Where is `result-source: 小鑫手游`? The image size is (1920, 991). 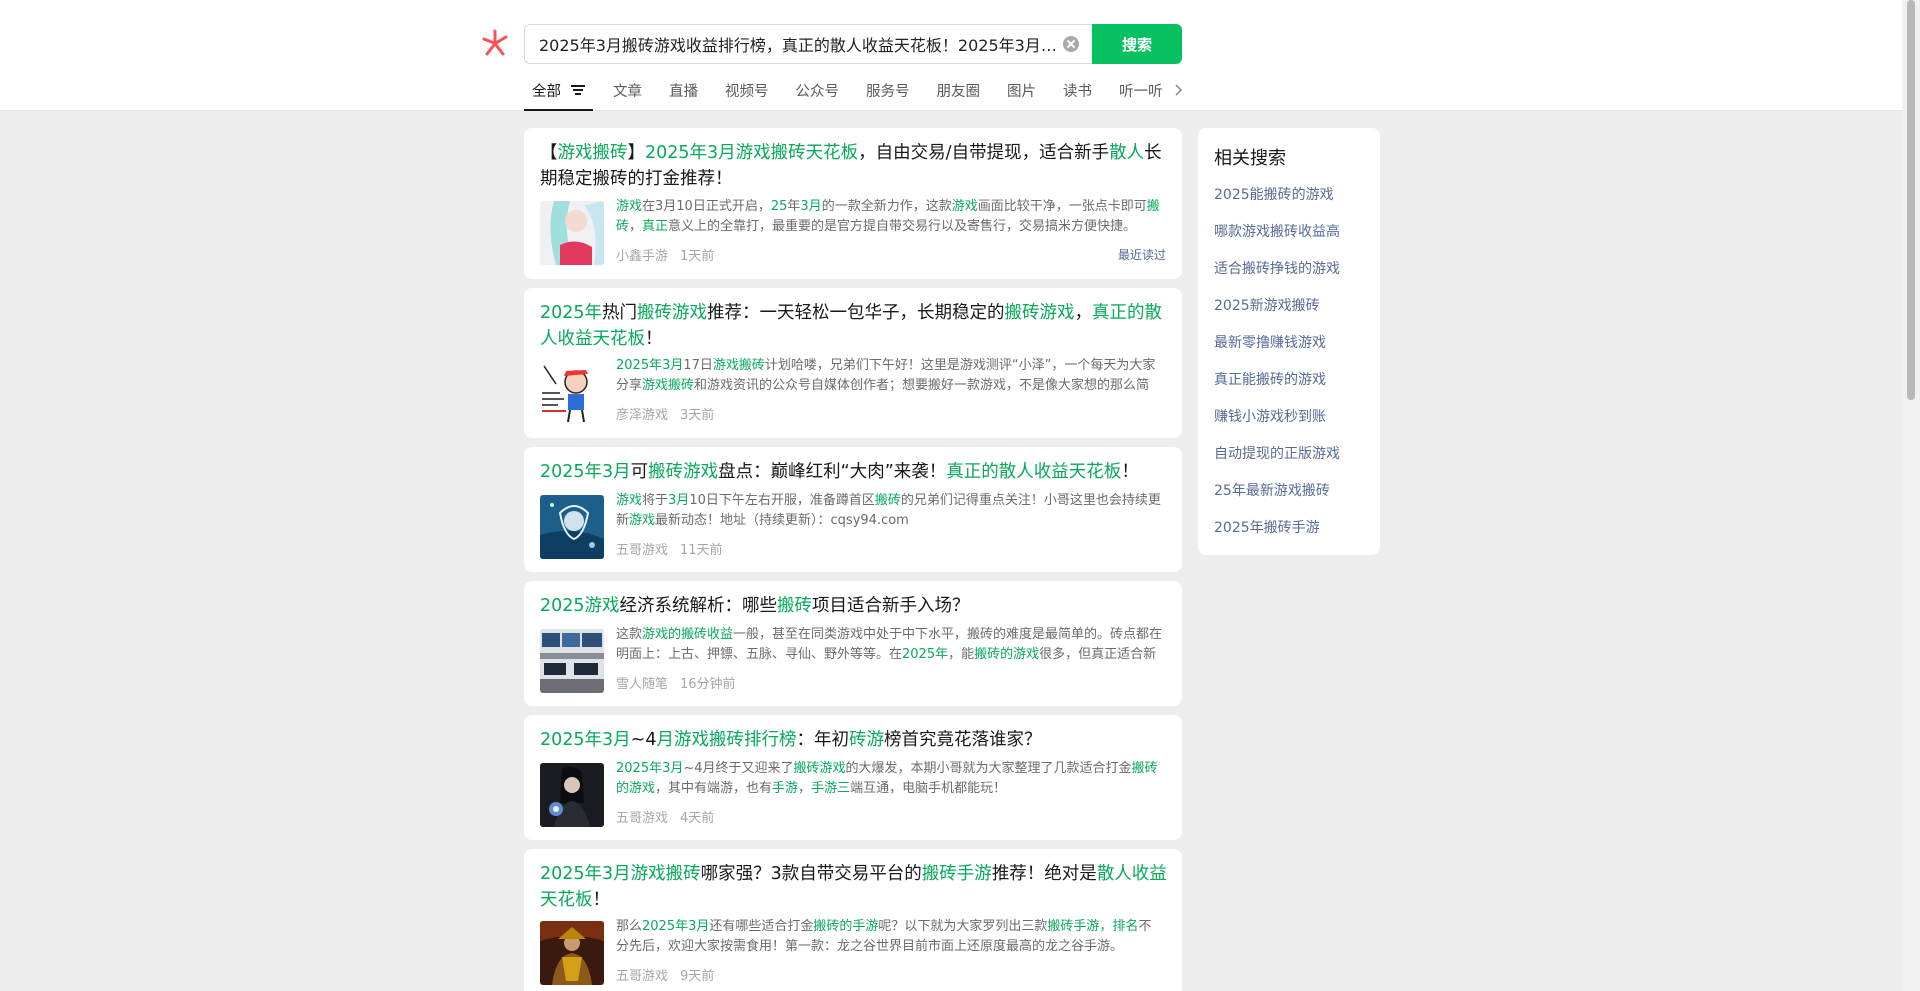
result-source: 小鑫手游 is located at coordinates (642, 256).